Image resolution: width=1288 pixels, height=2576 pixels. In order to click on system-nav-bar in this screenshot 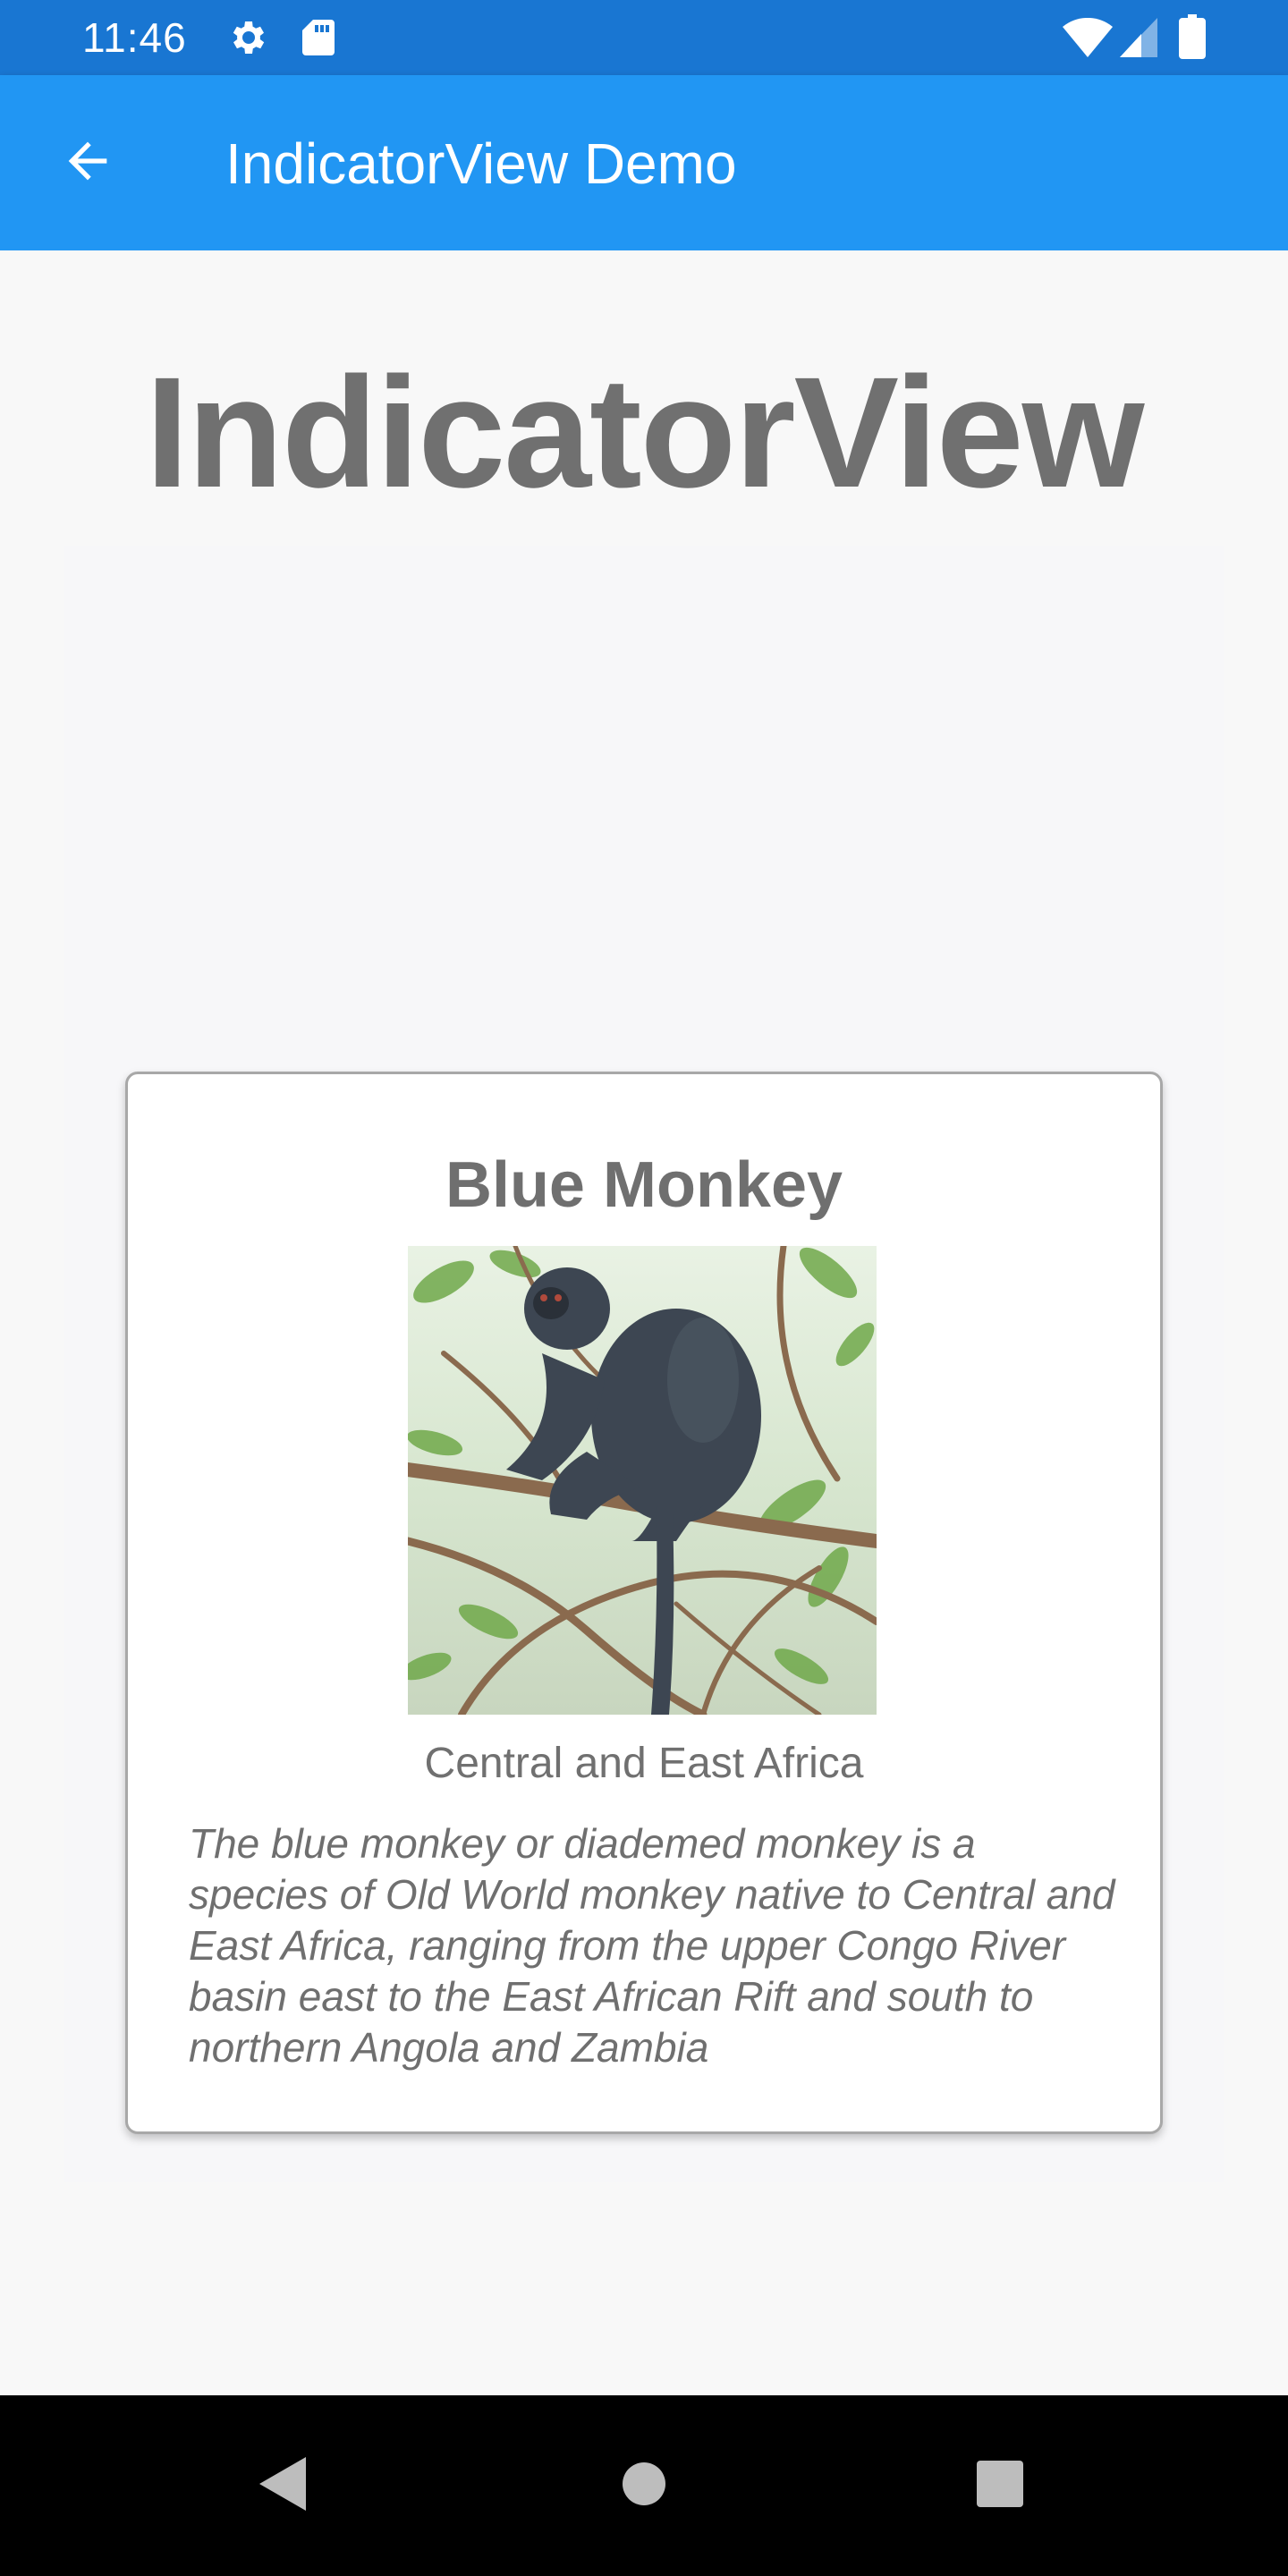, I will do `click(644, 2485)`.